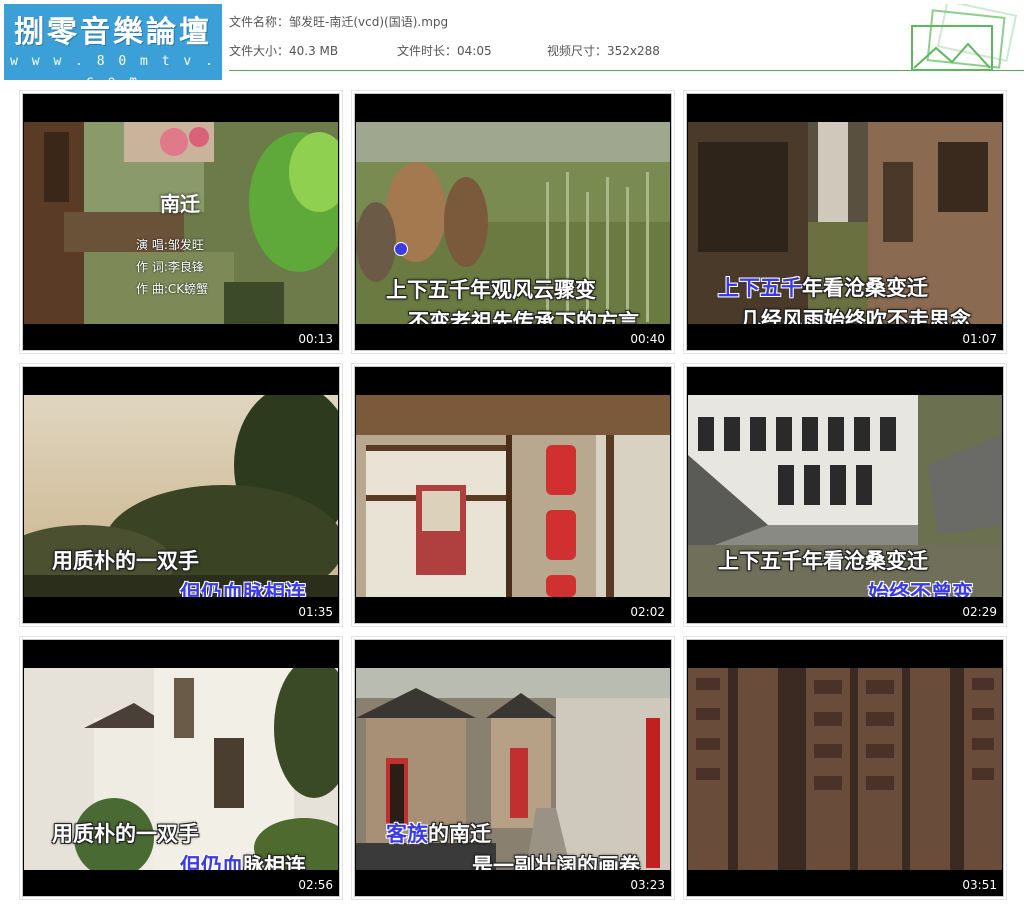 The width and height of the screenshot is (1024, 918). I want to click on timestamp: 01:35, so click(315, 612).